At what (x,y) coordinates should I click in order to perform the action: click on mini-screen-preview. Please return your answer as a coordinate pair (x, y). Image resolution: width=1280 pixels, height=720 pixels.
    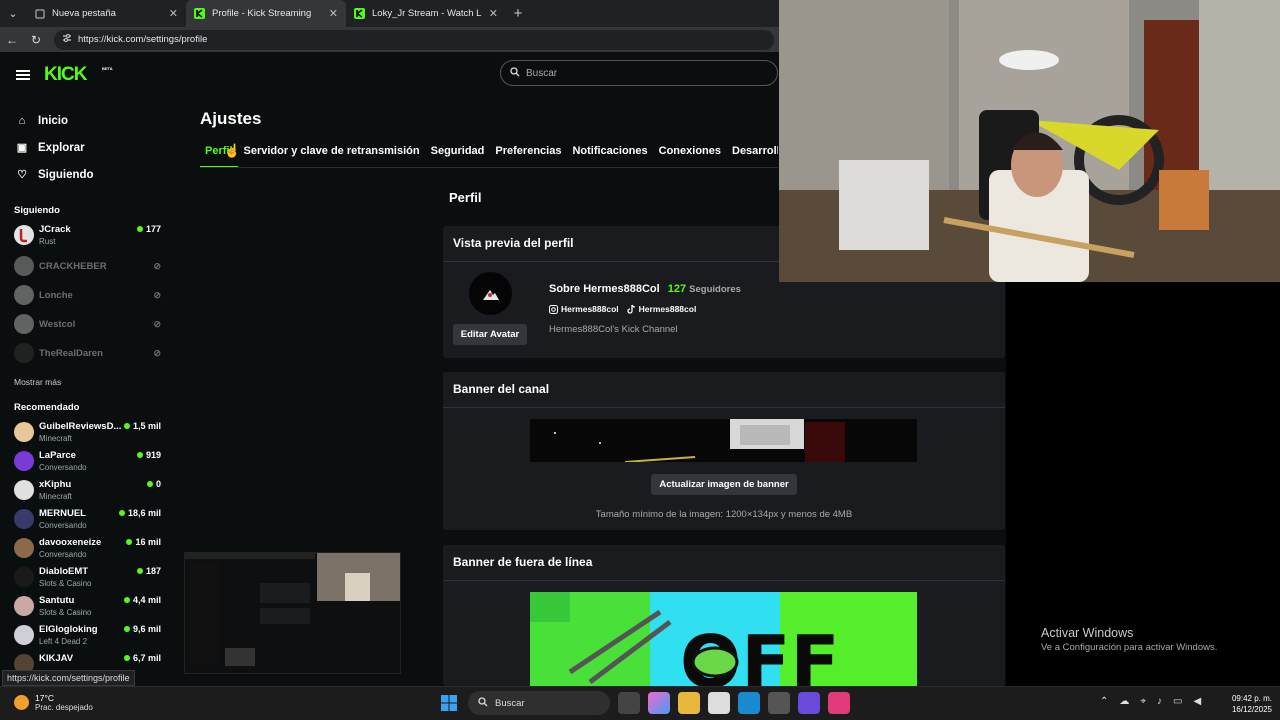
    Looking at the image, I should click on (292, 613).